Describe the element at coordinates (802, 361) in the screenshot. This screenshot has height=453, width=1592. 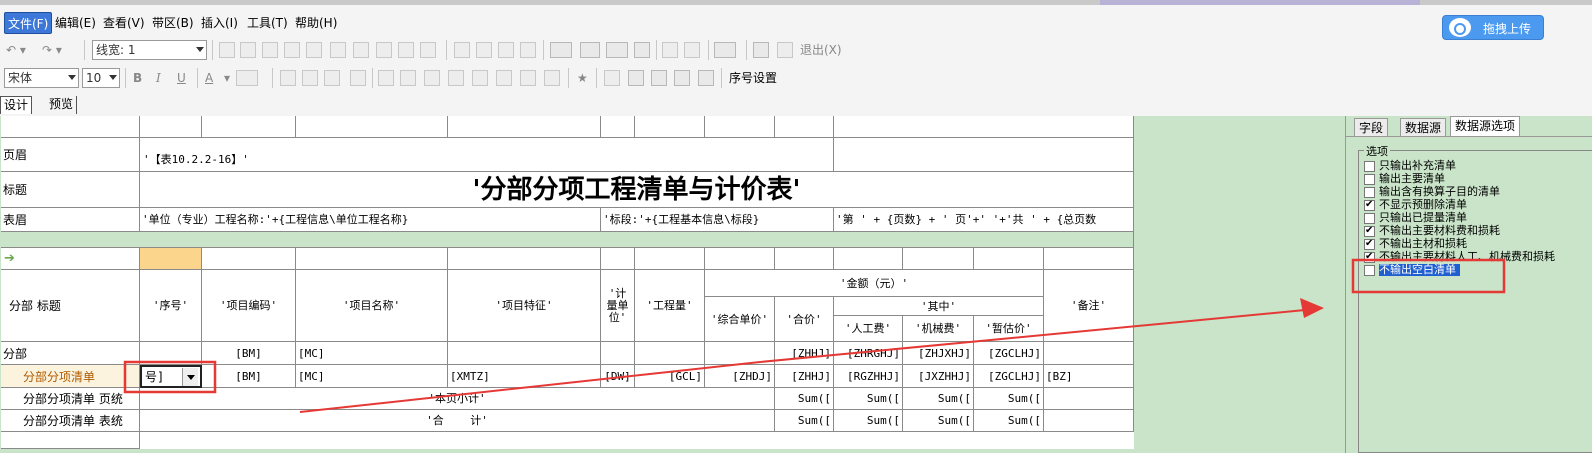
I see `annotation-arrow-line` at that location.